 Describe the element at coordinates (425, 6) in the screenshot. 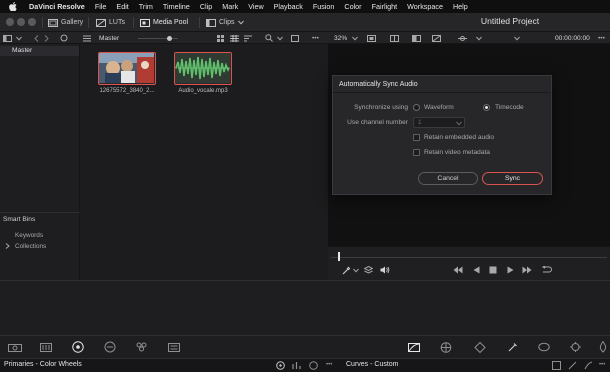

I see `menu-workspace: Workspace` at that location.